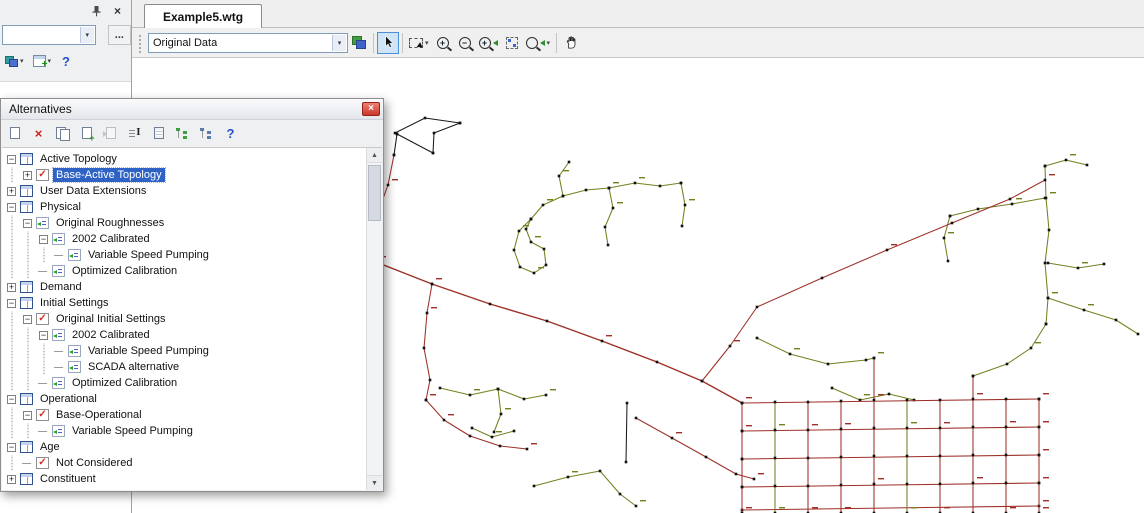  Describe the element at coordinates (140, 42) in the screenshot. I see `toolbar-grip` at that location.